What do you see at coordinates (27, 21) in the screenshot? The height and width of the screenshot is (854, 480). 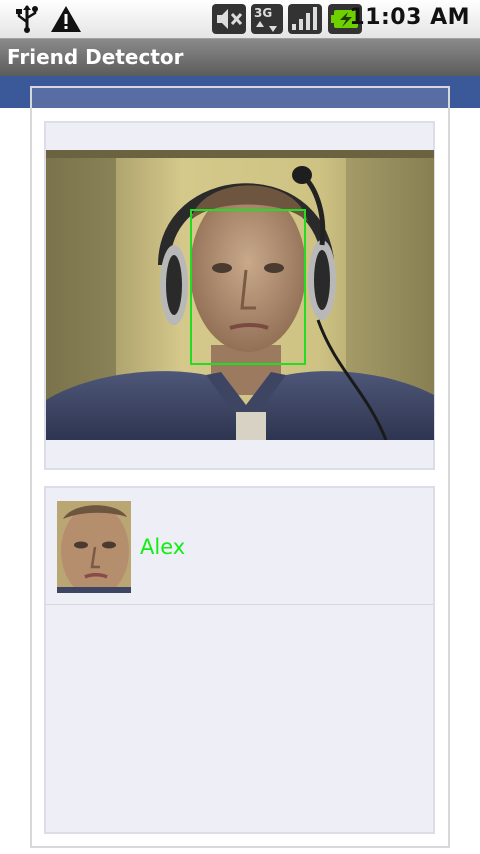 I see `usb-icon` at bounding box center [27, 21].